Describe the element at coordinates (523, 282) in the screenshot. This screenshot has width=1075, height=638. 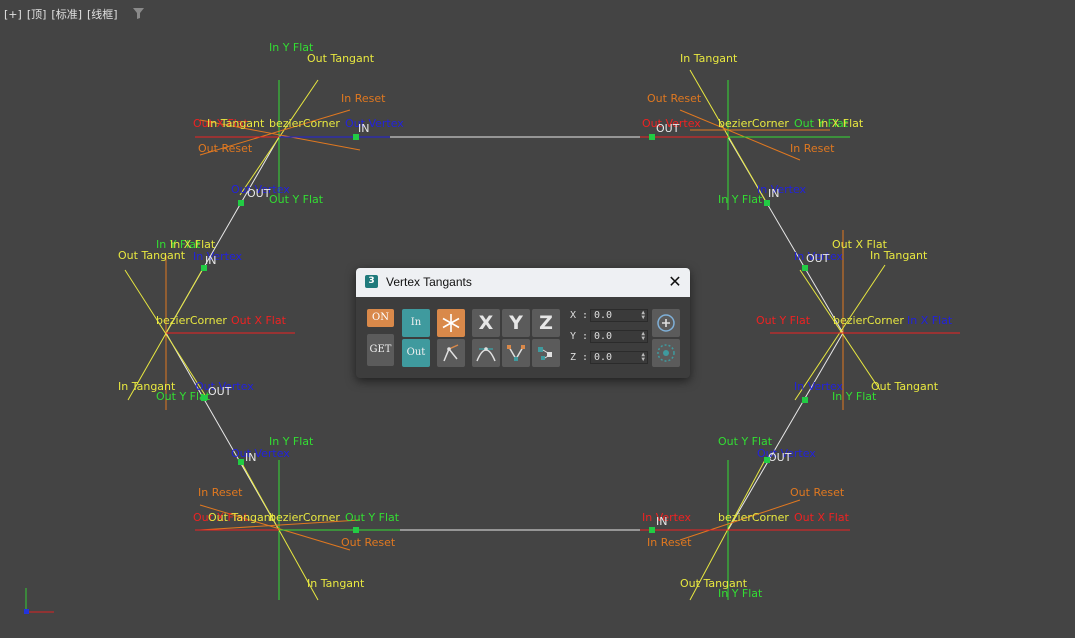
I see `dialog-titlebar: 3 Vertex Tangants ✕` at that location.